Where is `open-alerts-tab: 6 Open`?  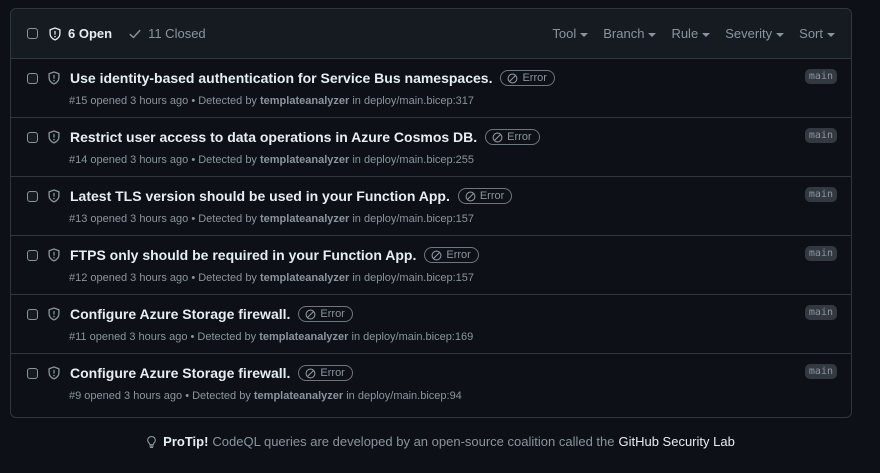
open-alerts-tab: 6 Open is located at coordinates (80, 33).